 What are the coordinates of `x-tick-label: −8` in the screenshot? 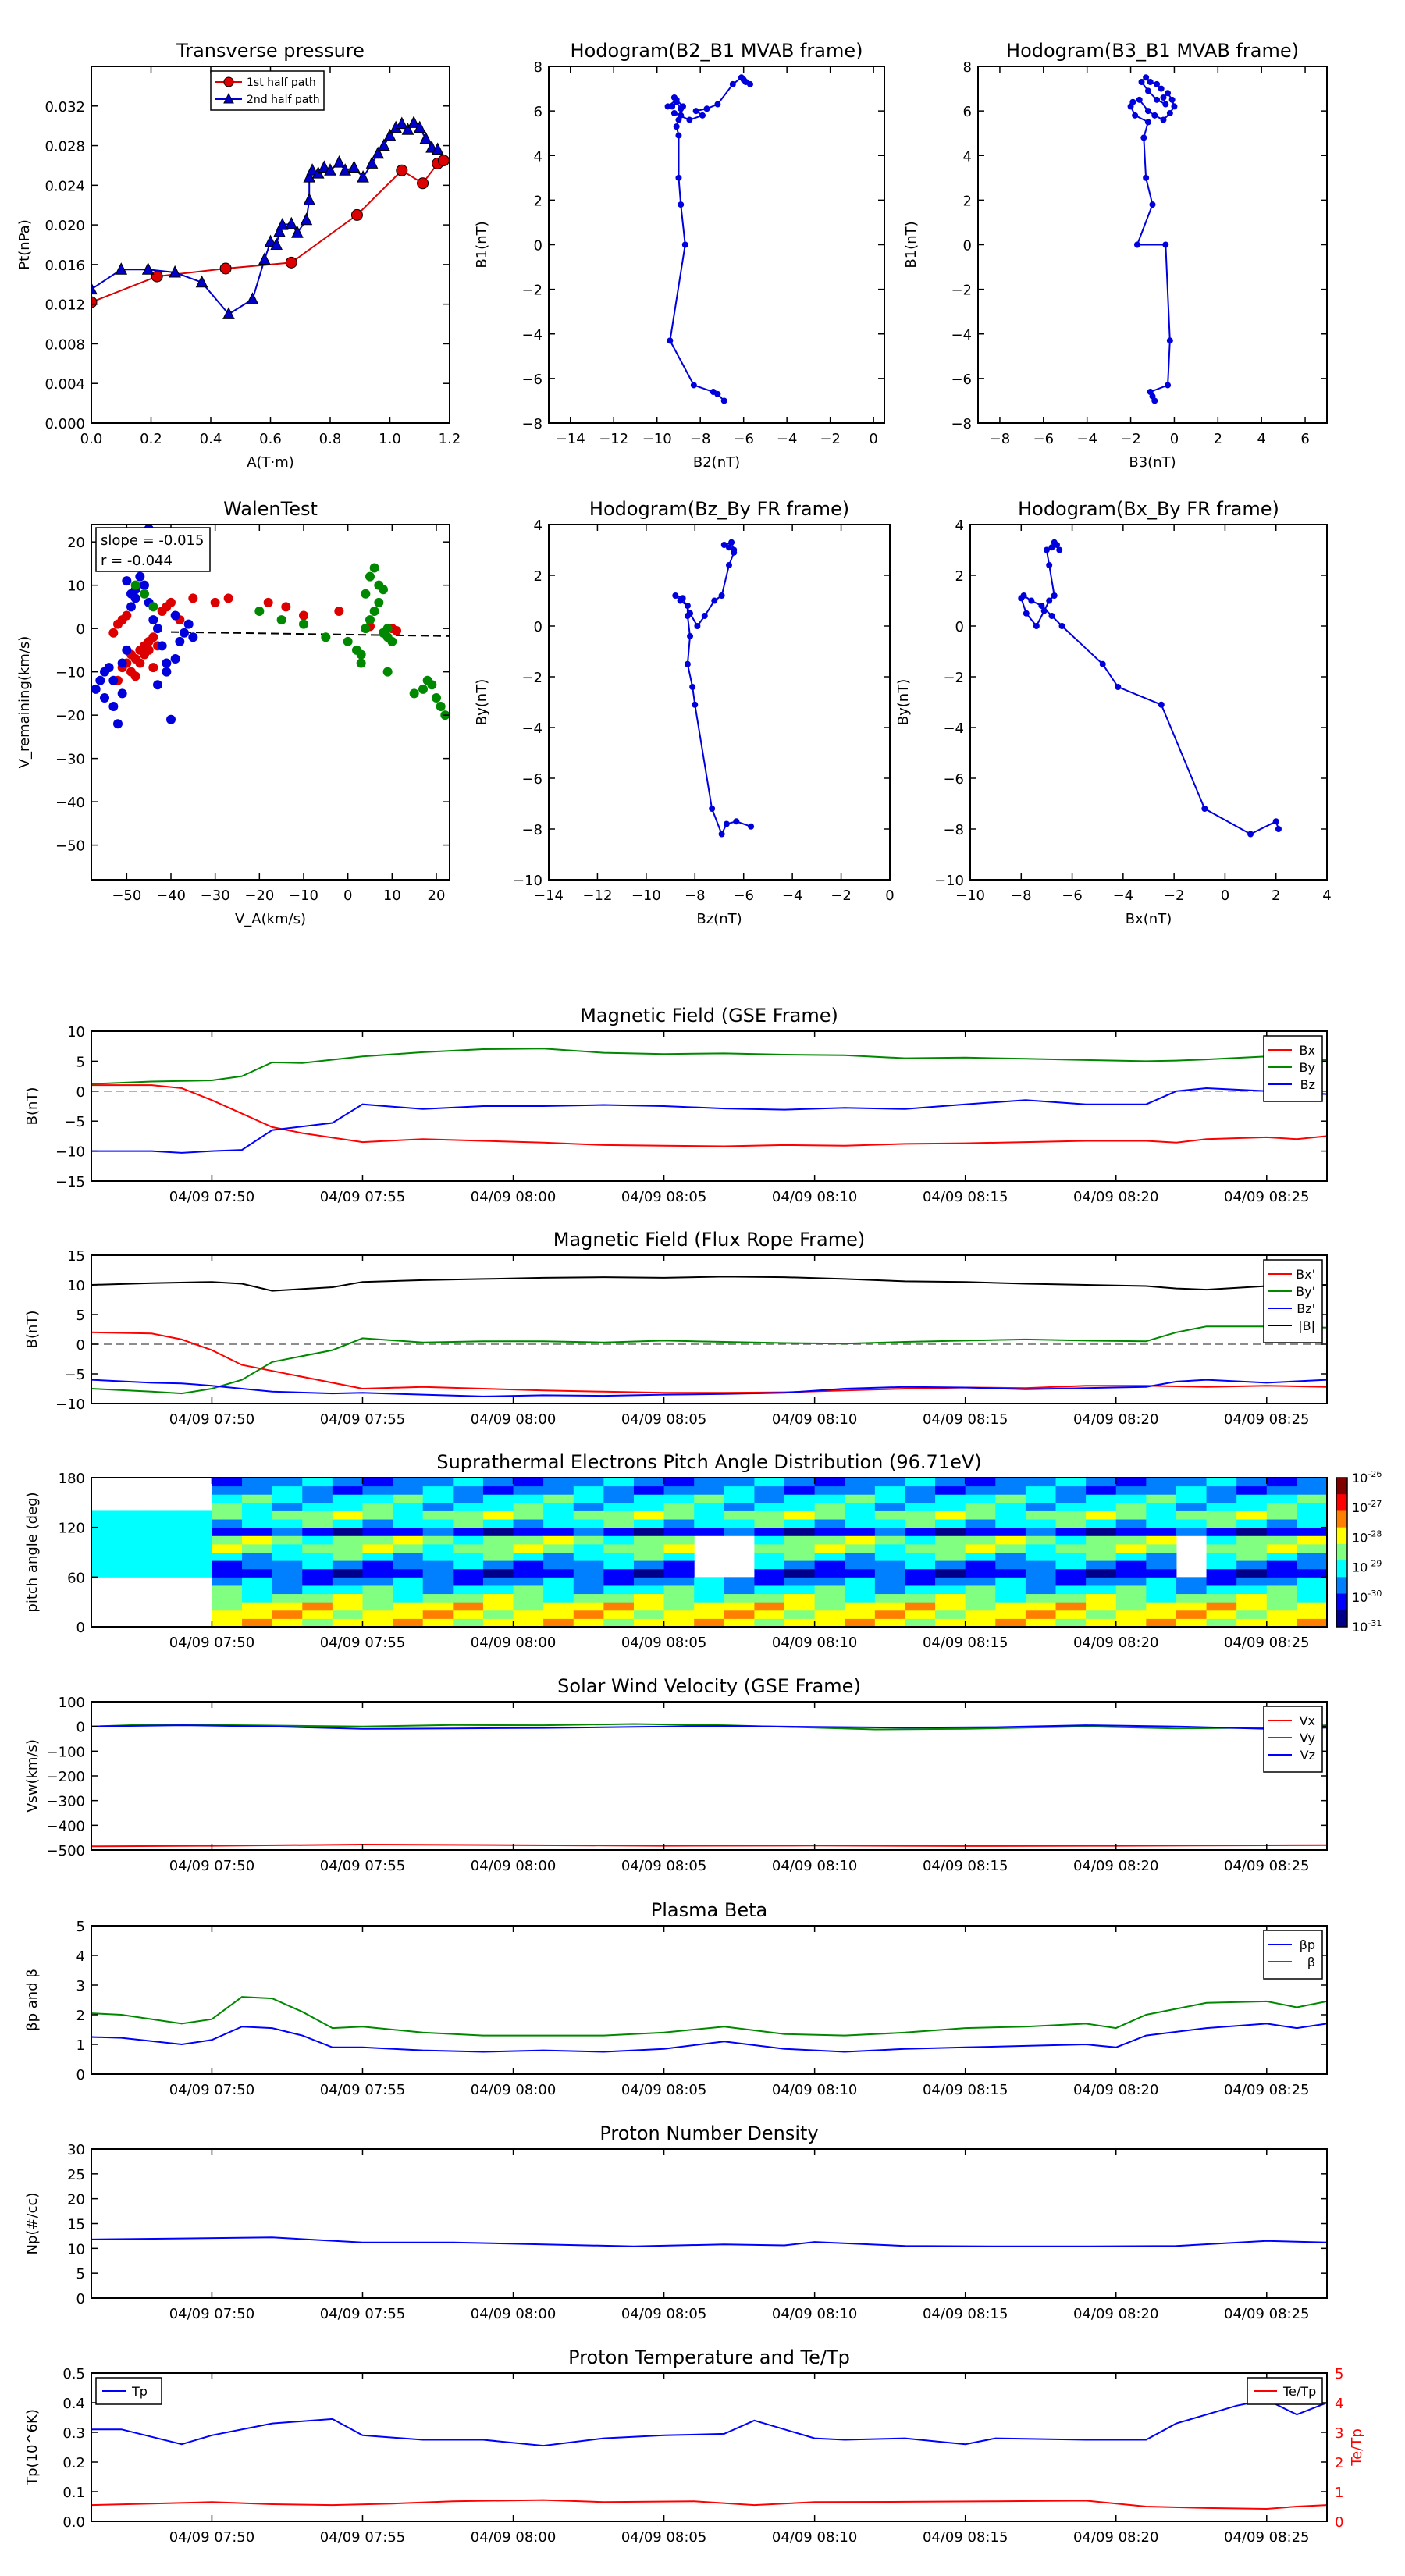 It's located at (1001, 439).